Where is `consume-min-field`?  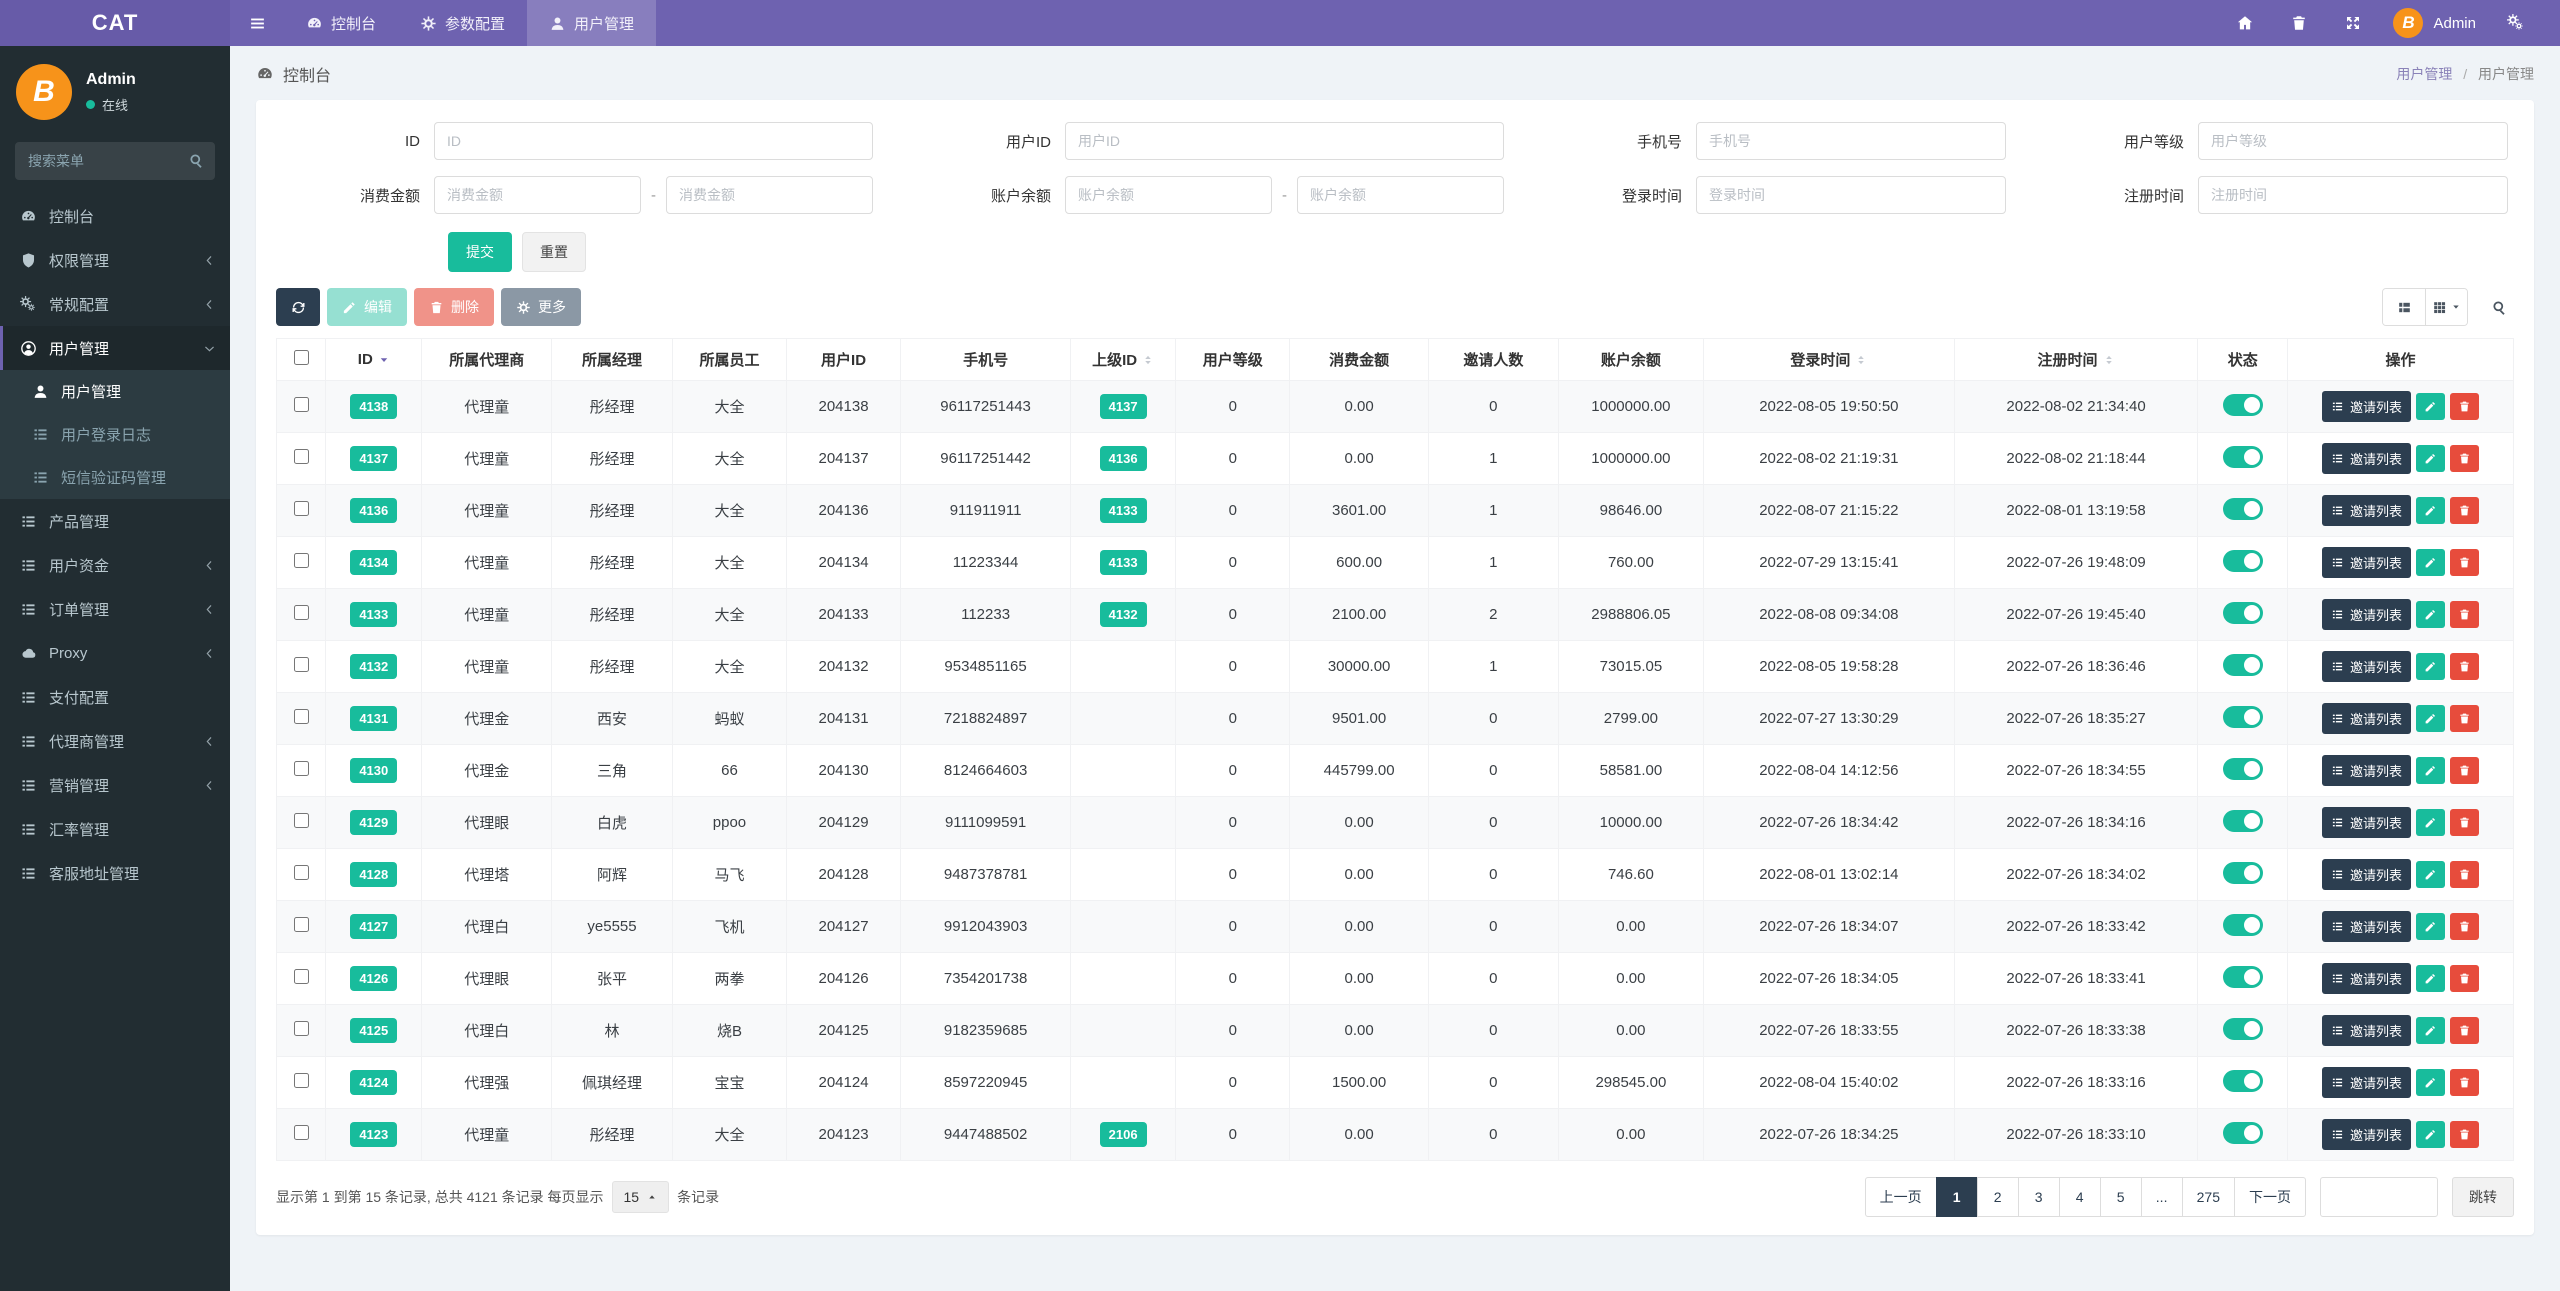 consume-min-field is located at coordinates (537, 195).